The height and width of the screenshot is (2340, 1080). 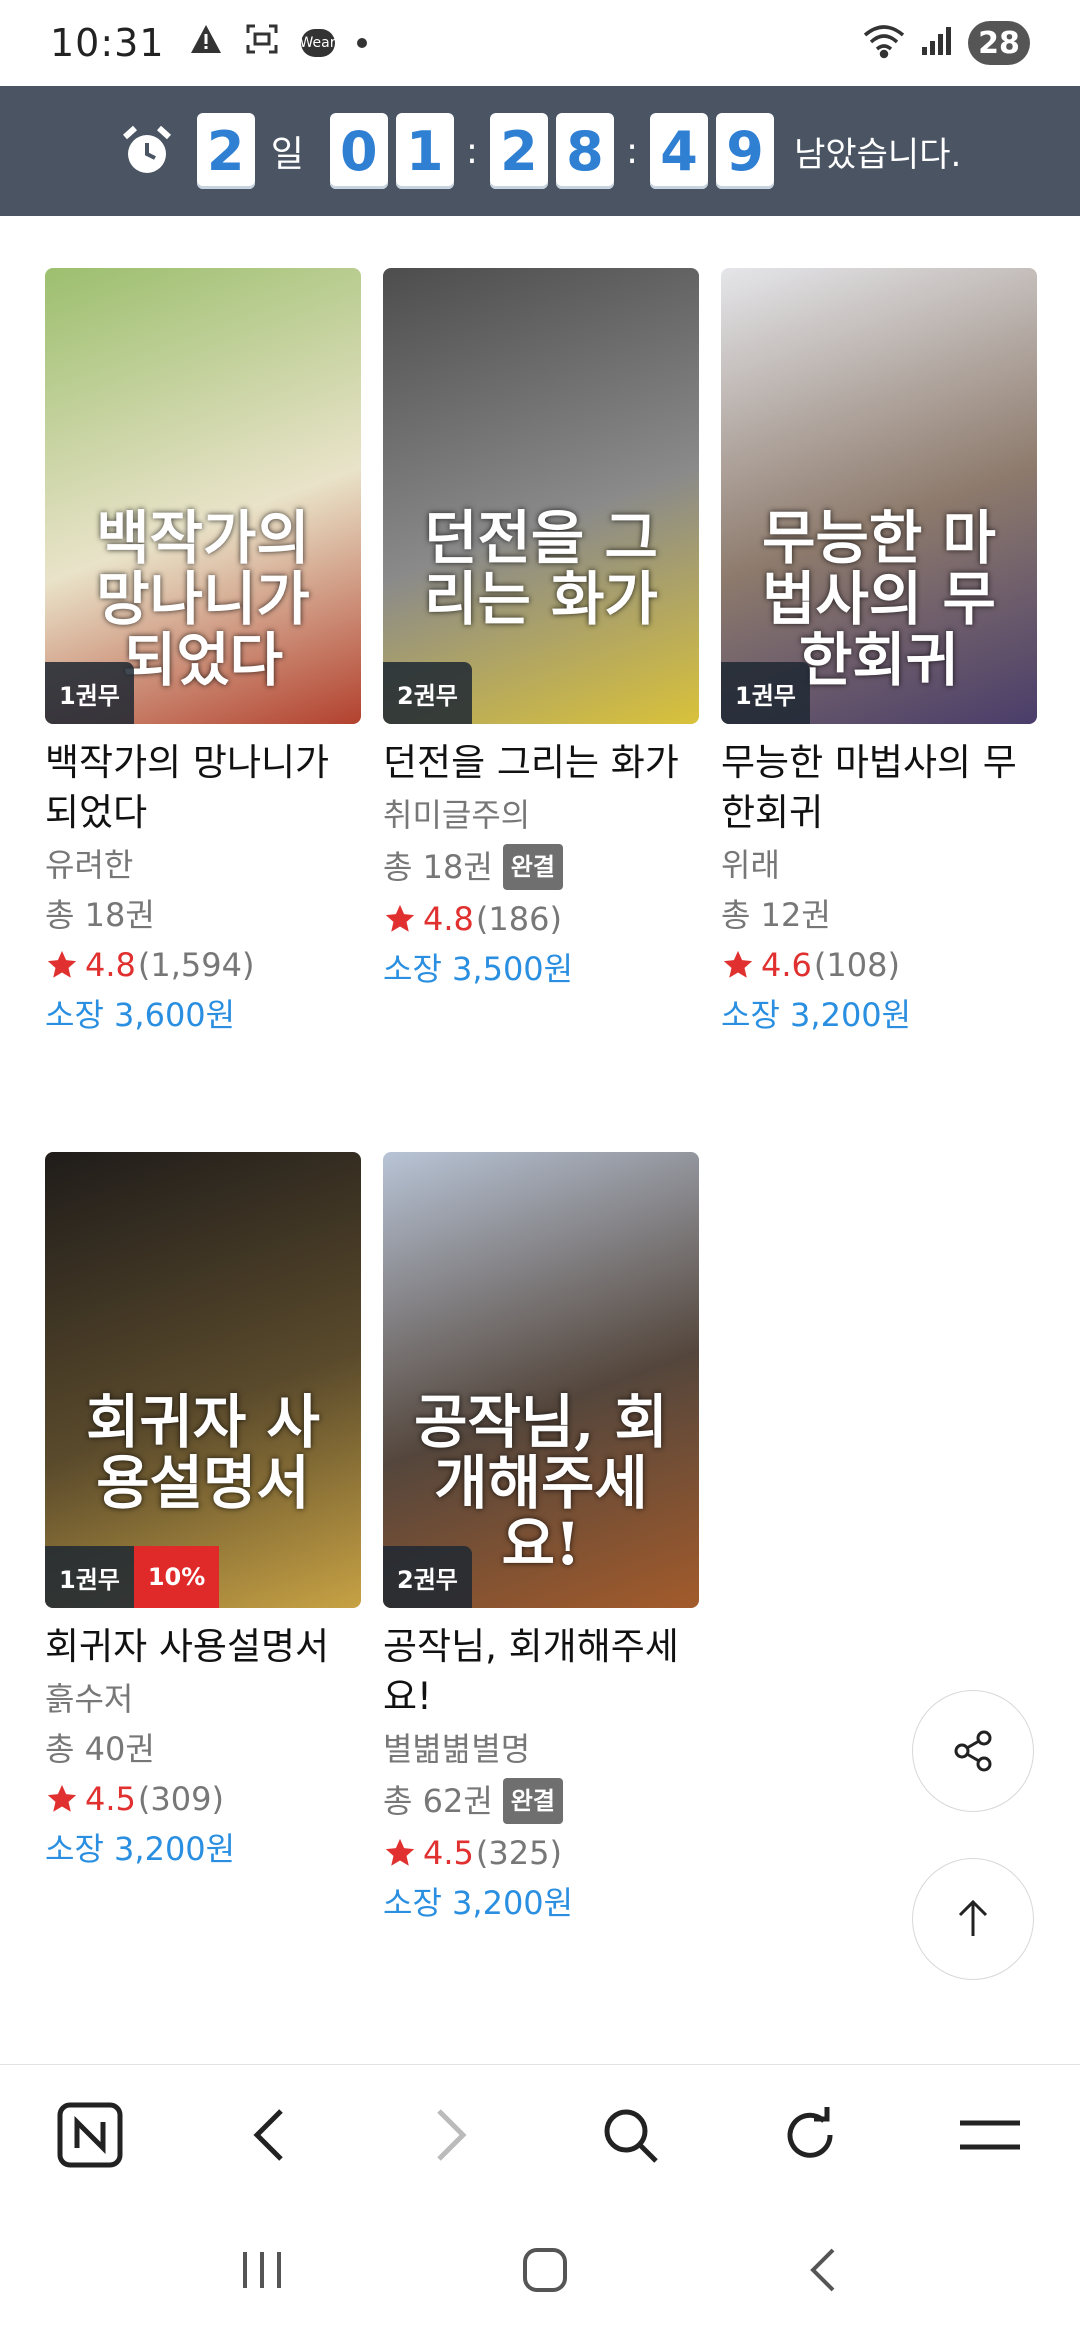 I want to click on book-rating: 4.5 (325), so click(x=541, y=1853).